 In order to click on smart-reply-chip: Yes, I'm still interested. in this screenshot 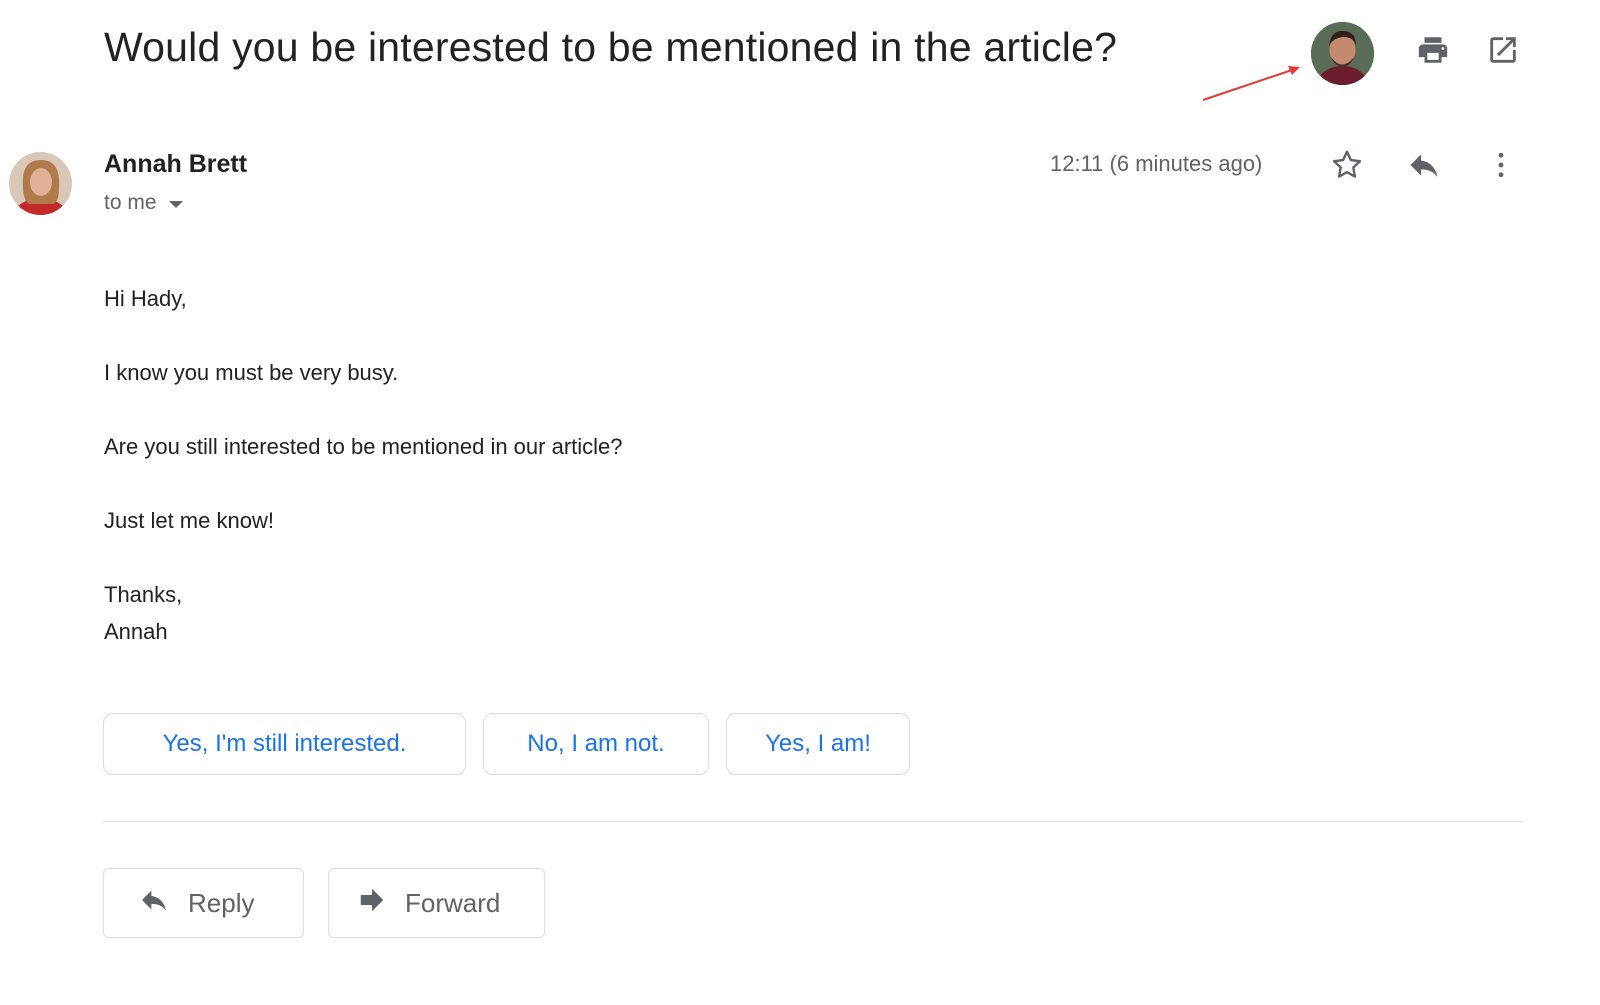, I will do `click(284, 744)`.